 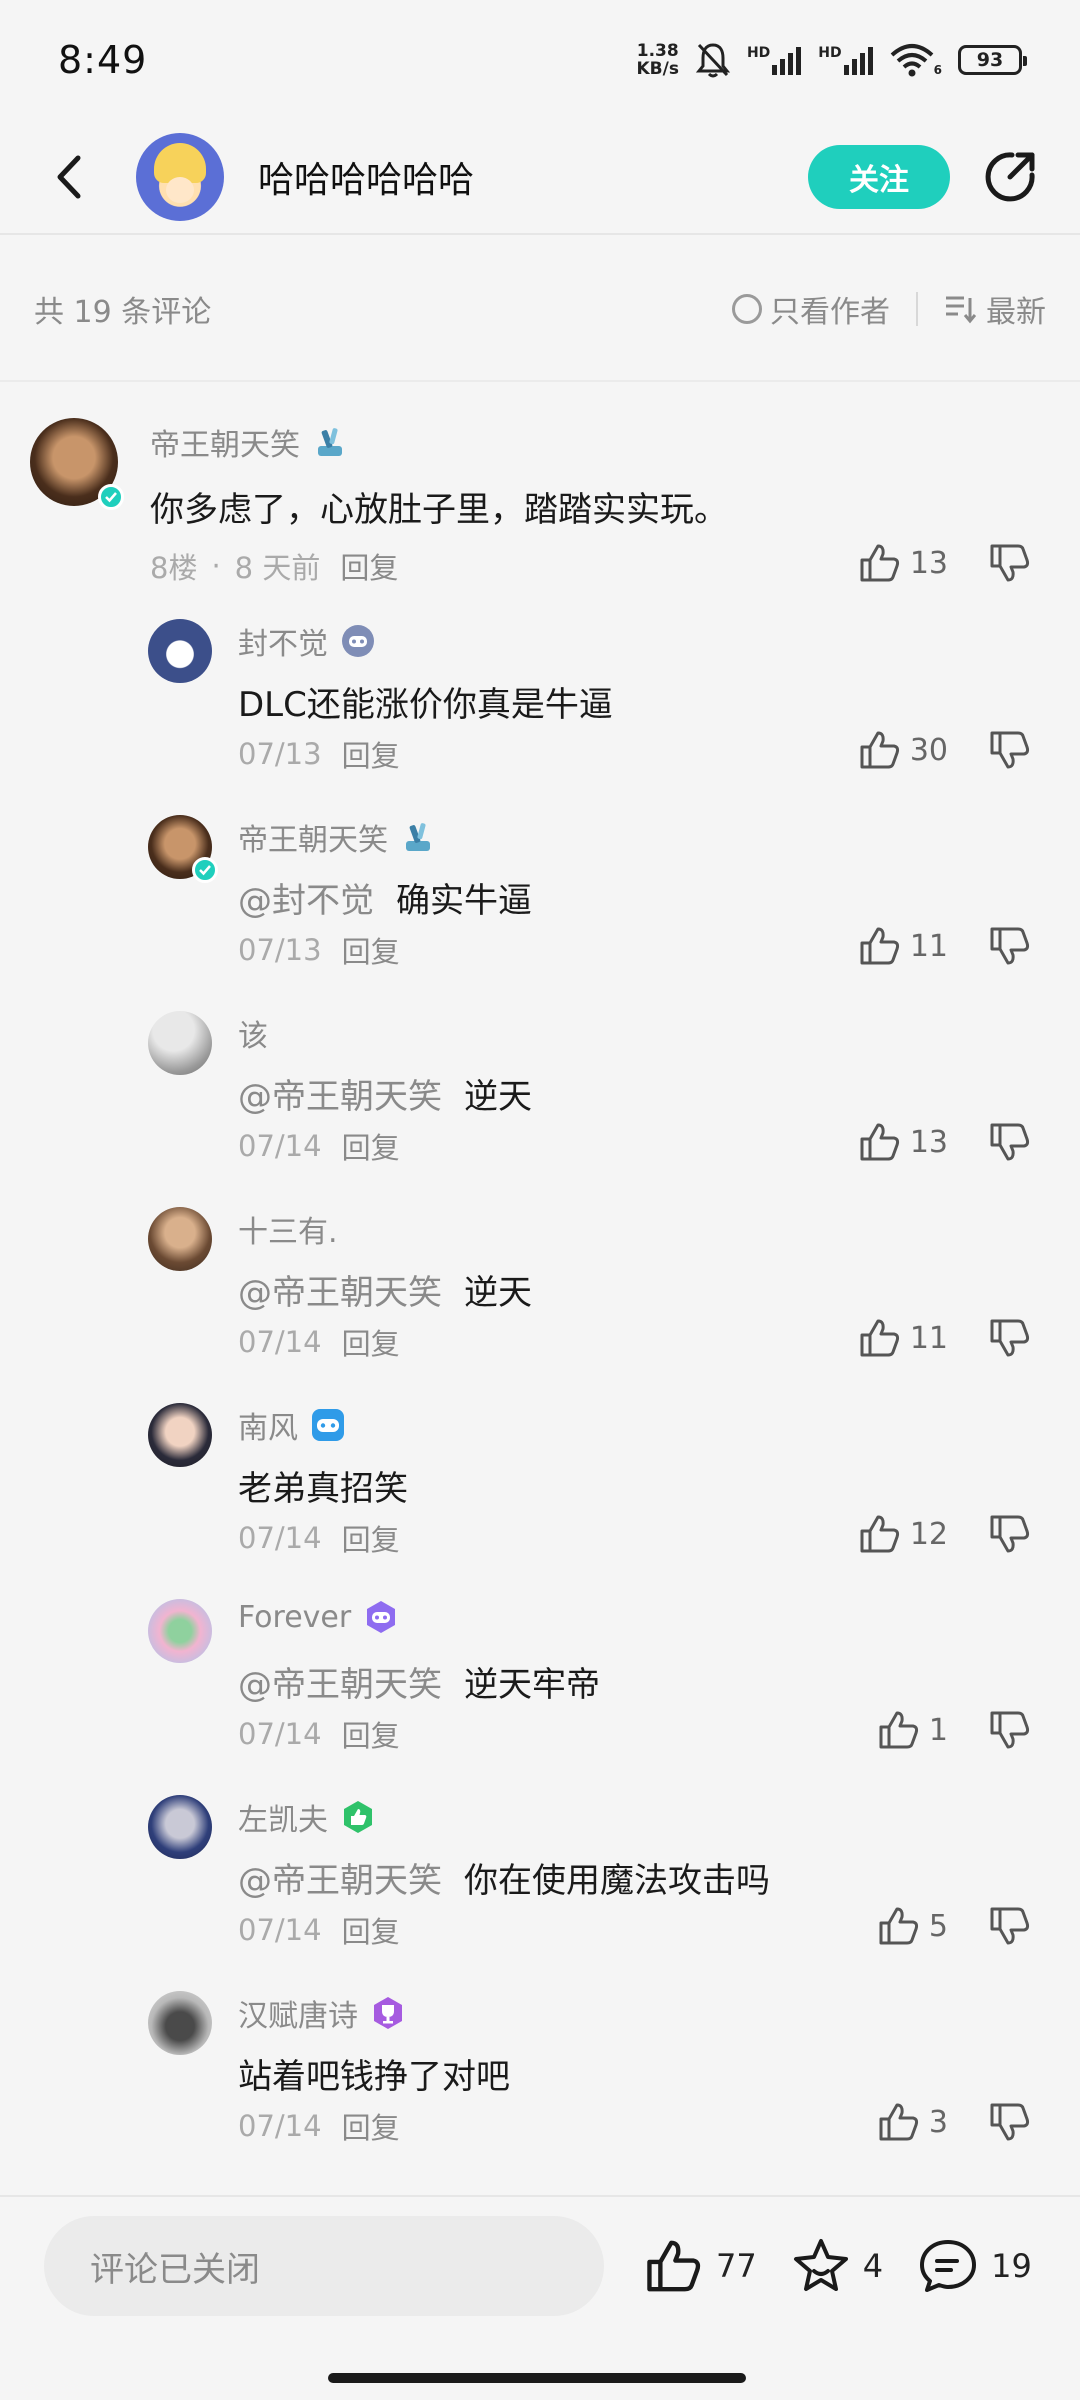 What do you see at coordinates (903, 750) in the screenshot?
I see `like-button: 30` at bounding box center [903, 750].